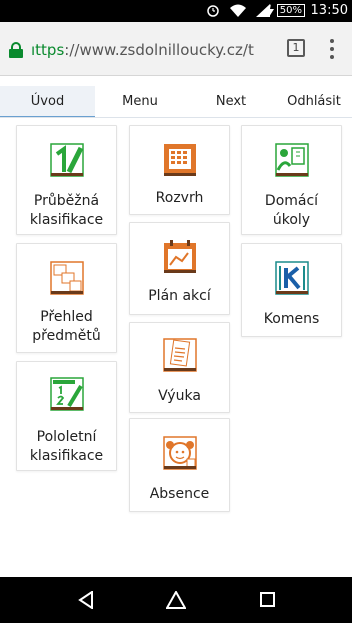 This screenshot has height=623, width=352. I want to click on calendar-plan-icon, so click(179, 256).